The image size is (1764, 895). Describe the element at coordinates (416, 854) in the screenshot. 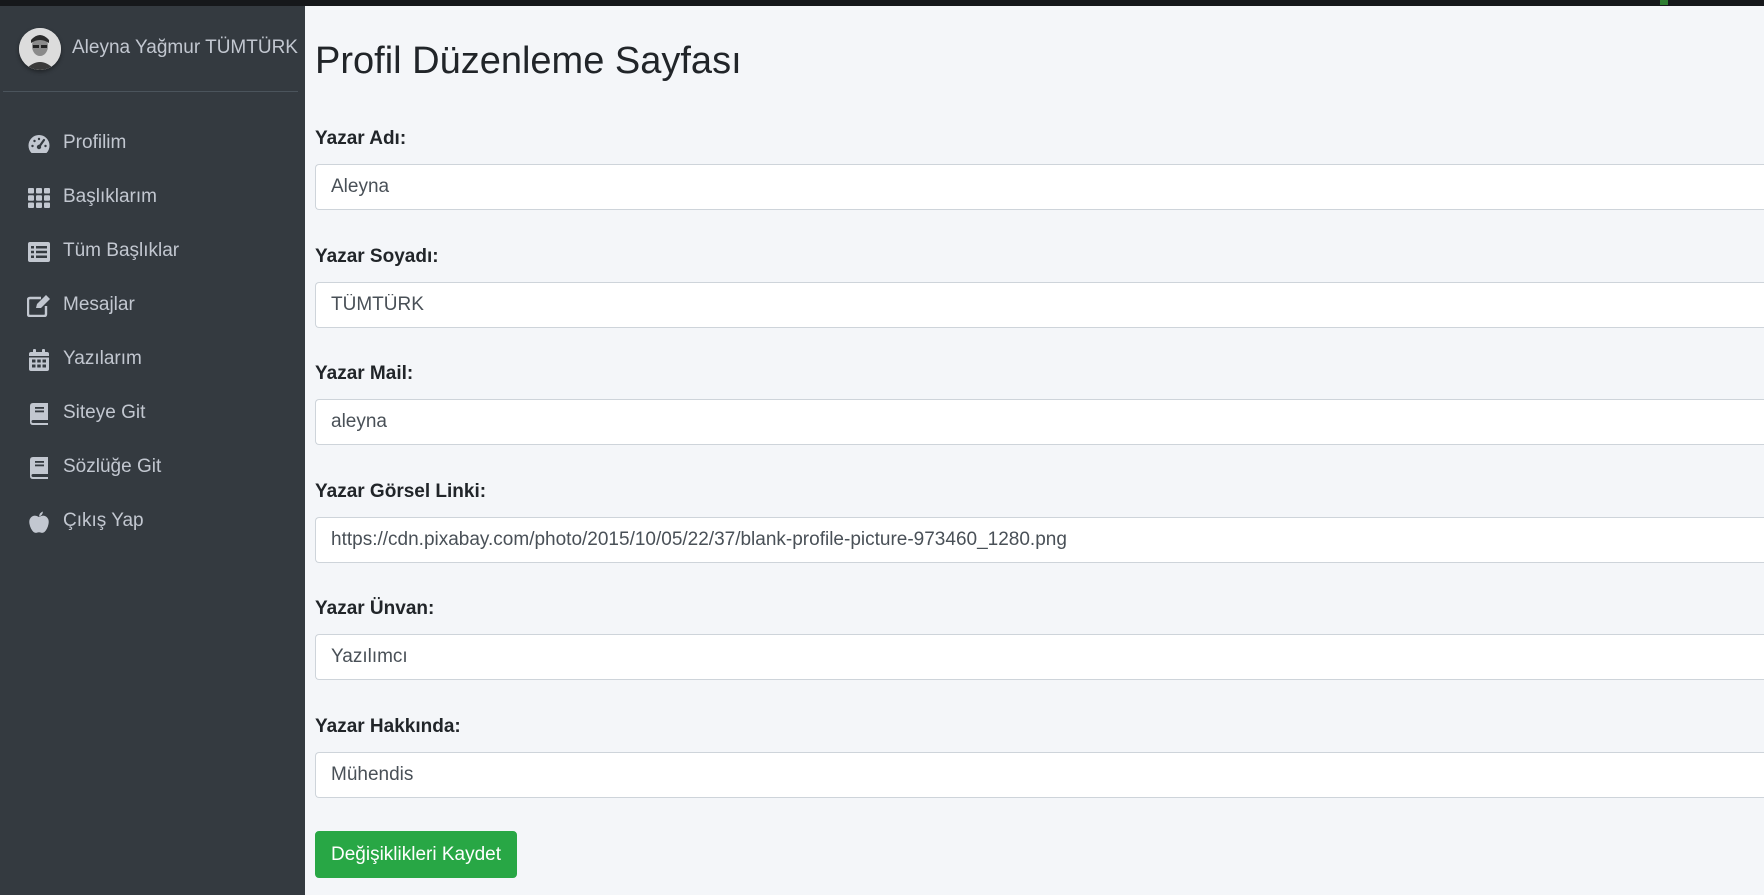

I see `save-changes-button: Değişiklikleri Kaydet` at that location.